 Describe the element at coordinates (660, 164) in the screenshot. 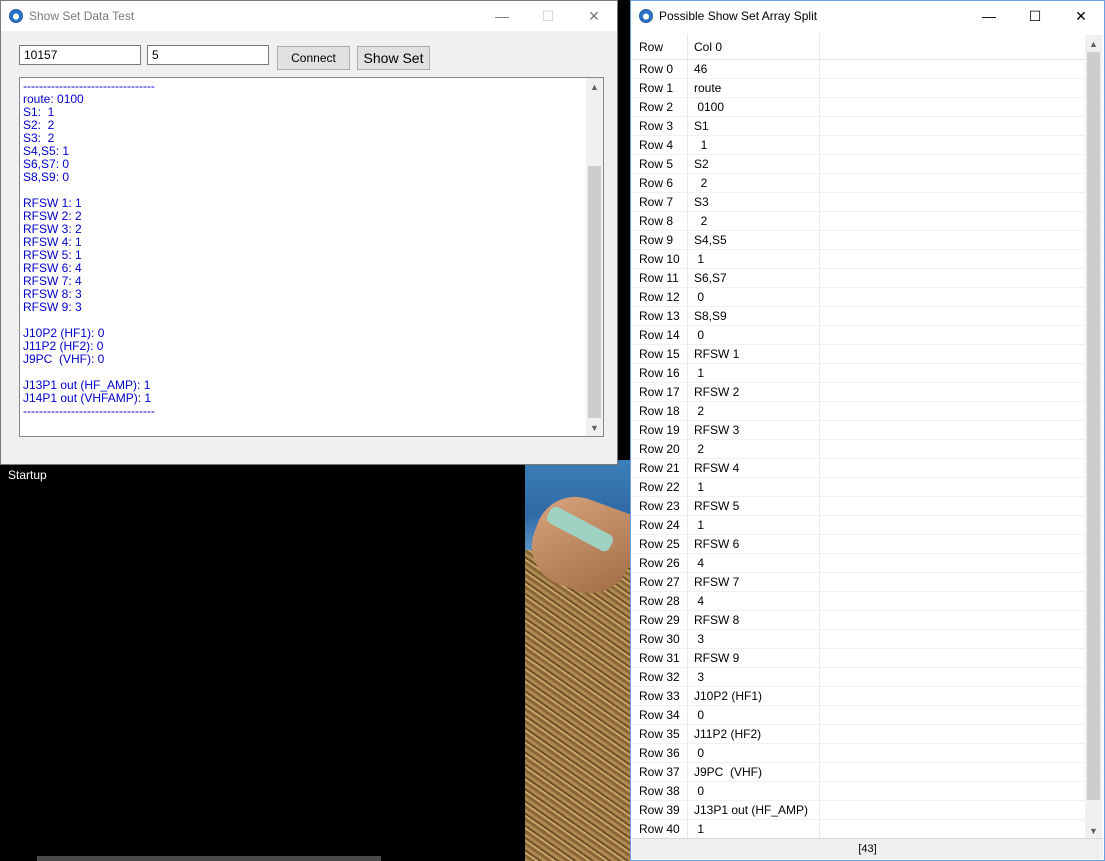

I see `row-label-cell: Row 5` at that location.